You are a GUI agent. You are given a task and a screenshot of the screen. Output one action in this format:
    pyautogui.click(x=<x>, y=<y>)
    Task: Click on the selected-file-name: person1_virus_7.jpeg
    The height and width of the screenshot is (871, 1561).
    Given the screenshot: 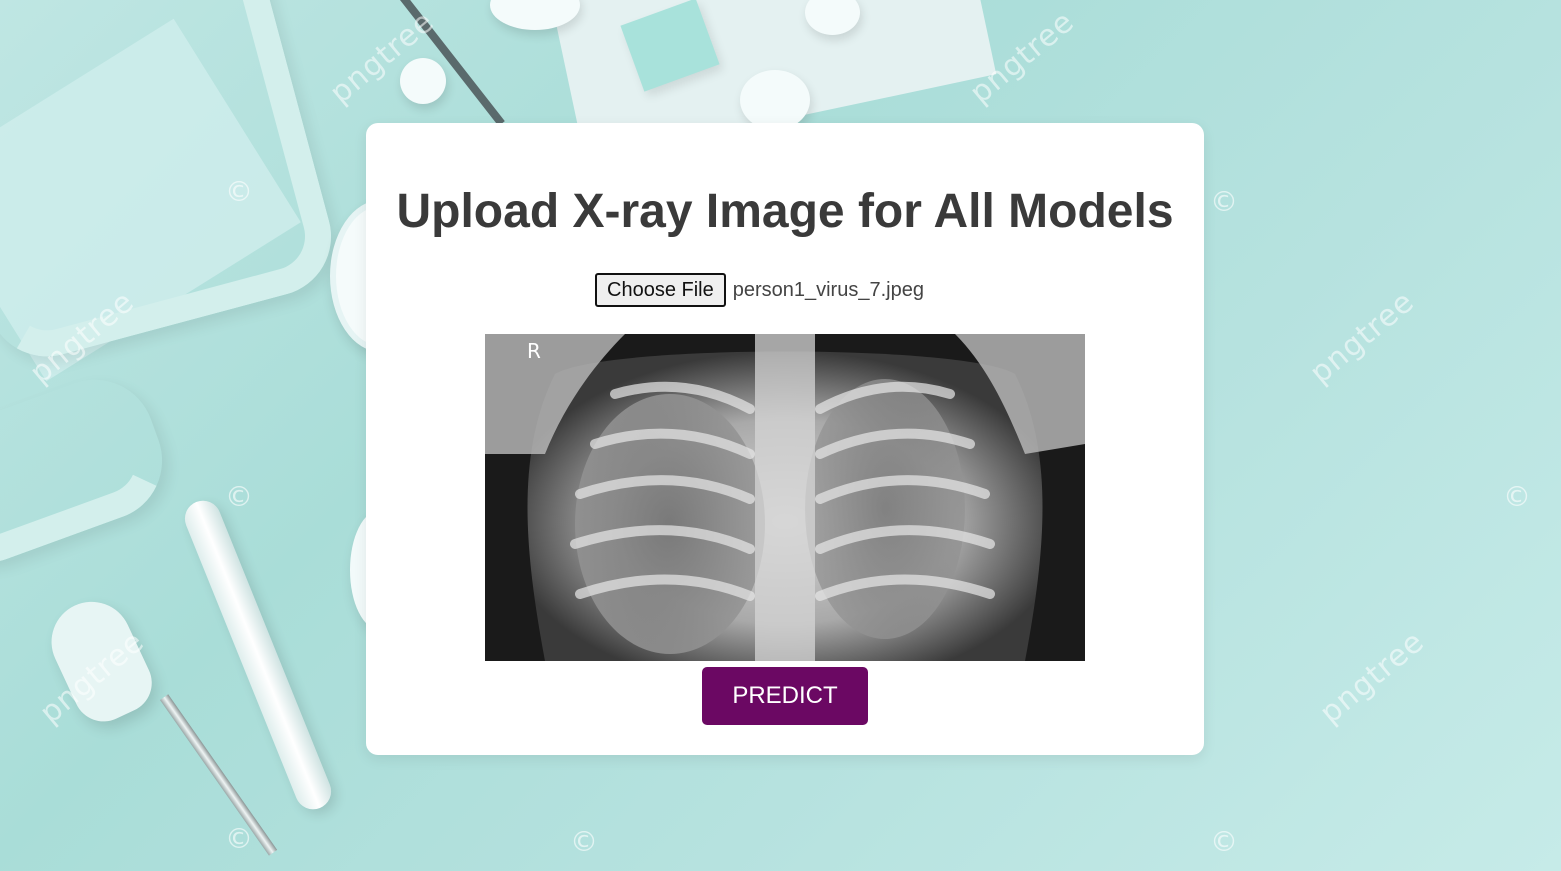 What is the action you would take?
    pyautogui.click(x=828, y=289)
    